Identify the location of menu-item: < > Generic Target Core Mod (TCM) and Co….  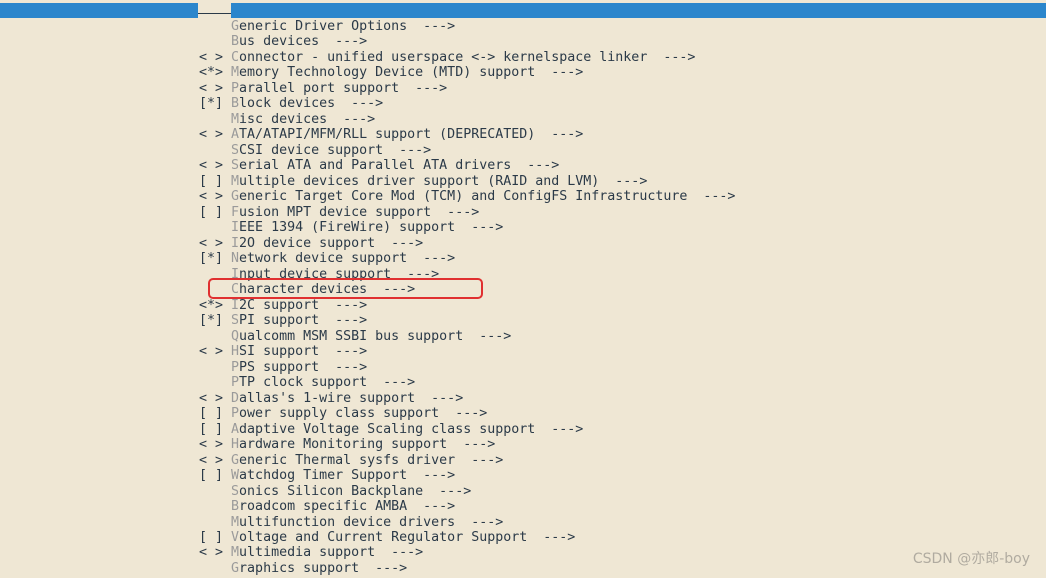
(467, 196).